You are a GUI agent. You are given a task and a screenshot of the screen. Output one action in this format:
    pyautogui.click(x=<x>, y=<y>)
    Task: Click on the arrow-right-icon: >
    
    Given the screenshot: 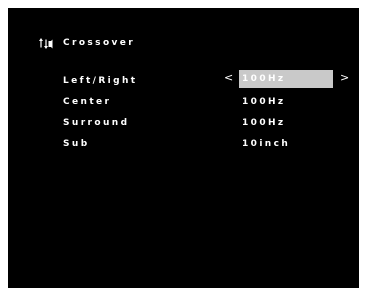 What is the action you would take?
    pyautogui.click(x=344, y=78)
    